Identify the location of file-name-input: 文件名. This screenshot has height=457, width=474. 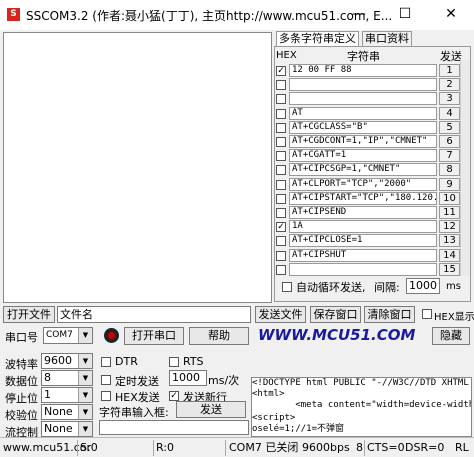
(154, 314).